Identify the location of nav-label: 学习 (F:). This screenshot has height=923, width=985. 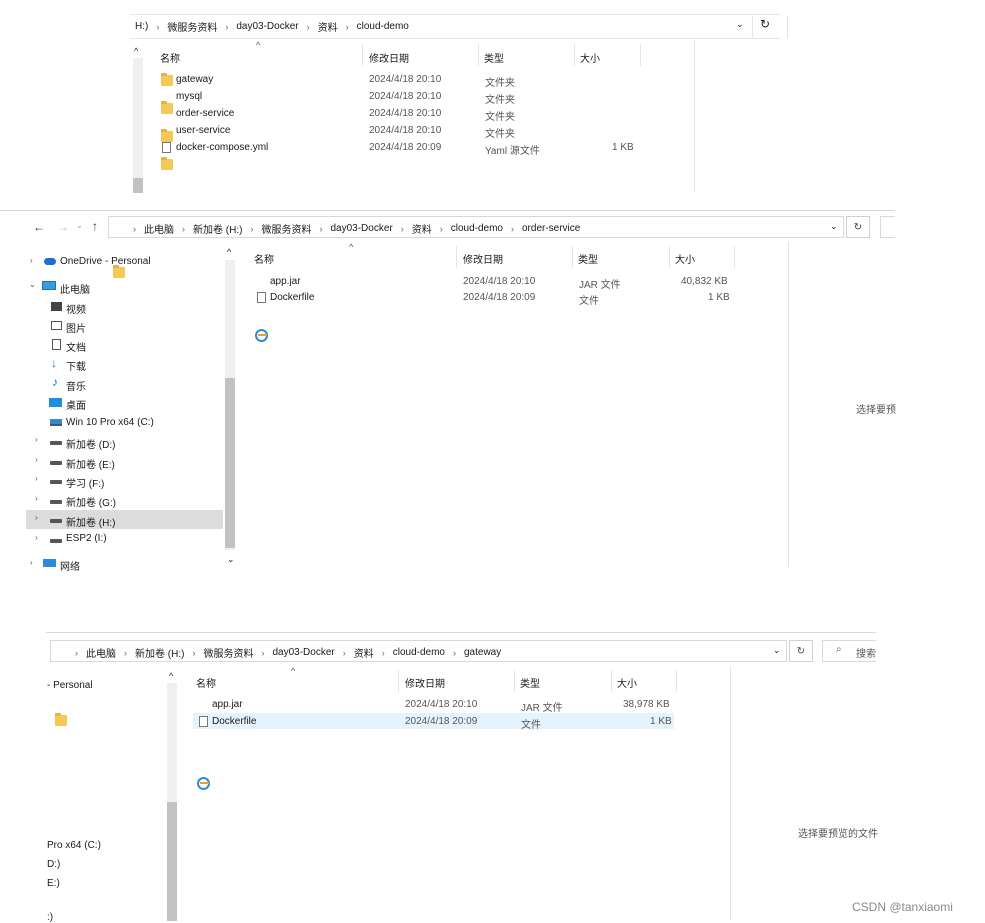
(85, 484).